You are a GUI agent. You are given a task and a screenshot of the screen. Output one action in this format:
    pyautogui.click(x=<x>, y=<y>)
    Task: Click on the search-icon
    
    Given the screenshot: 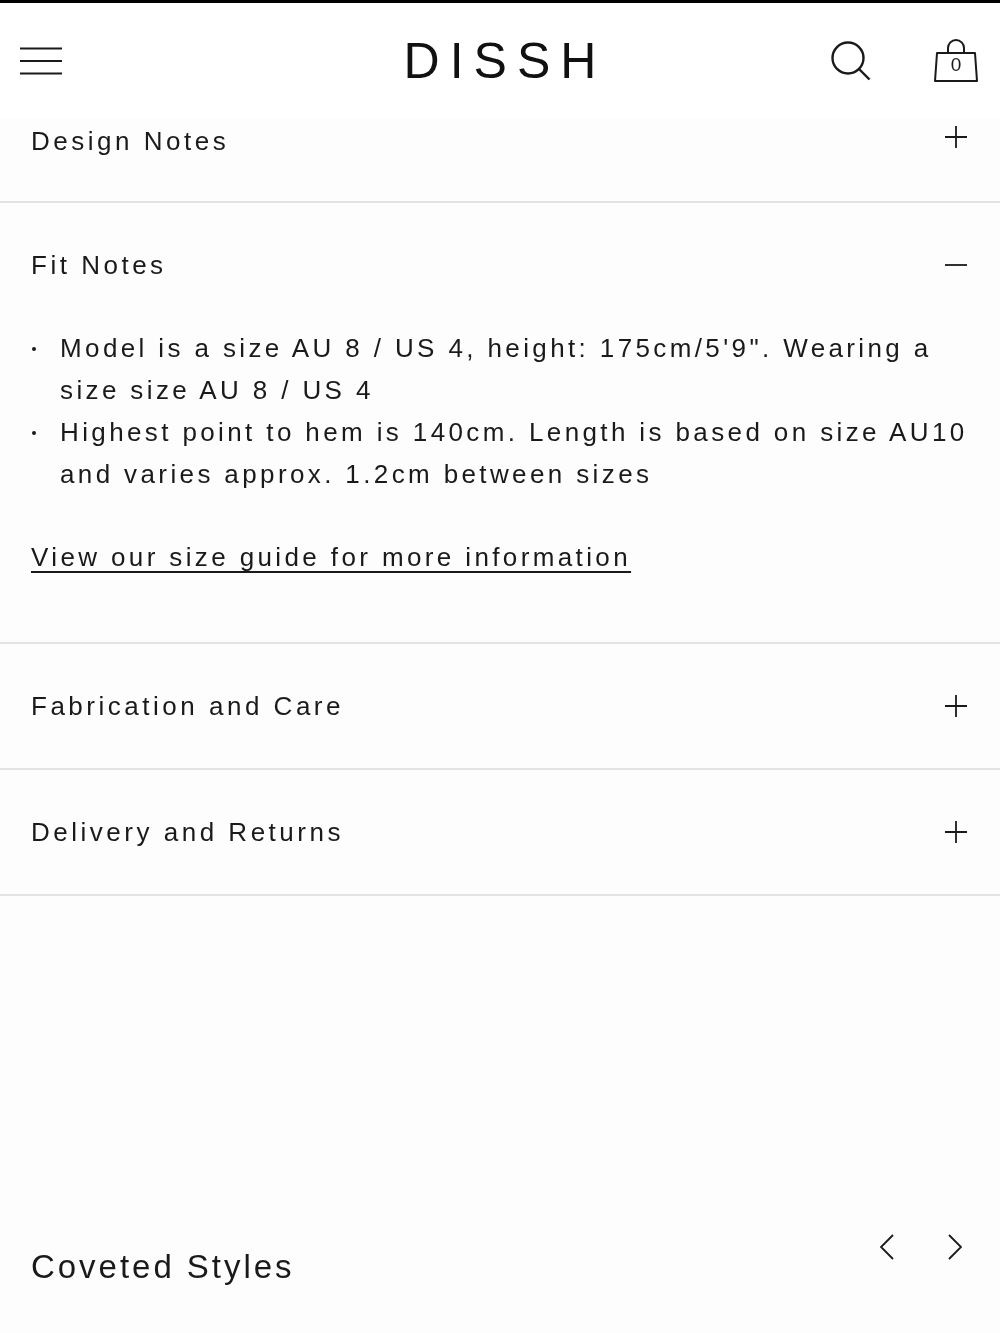 What is the action you would take?
    pyautogui.click(x=851, y=60)
    